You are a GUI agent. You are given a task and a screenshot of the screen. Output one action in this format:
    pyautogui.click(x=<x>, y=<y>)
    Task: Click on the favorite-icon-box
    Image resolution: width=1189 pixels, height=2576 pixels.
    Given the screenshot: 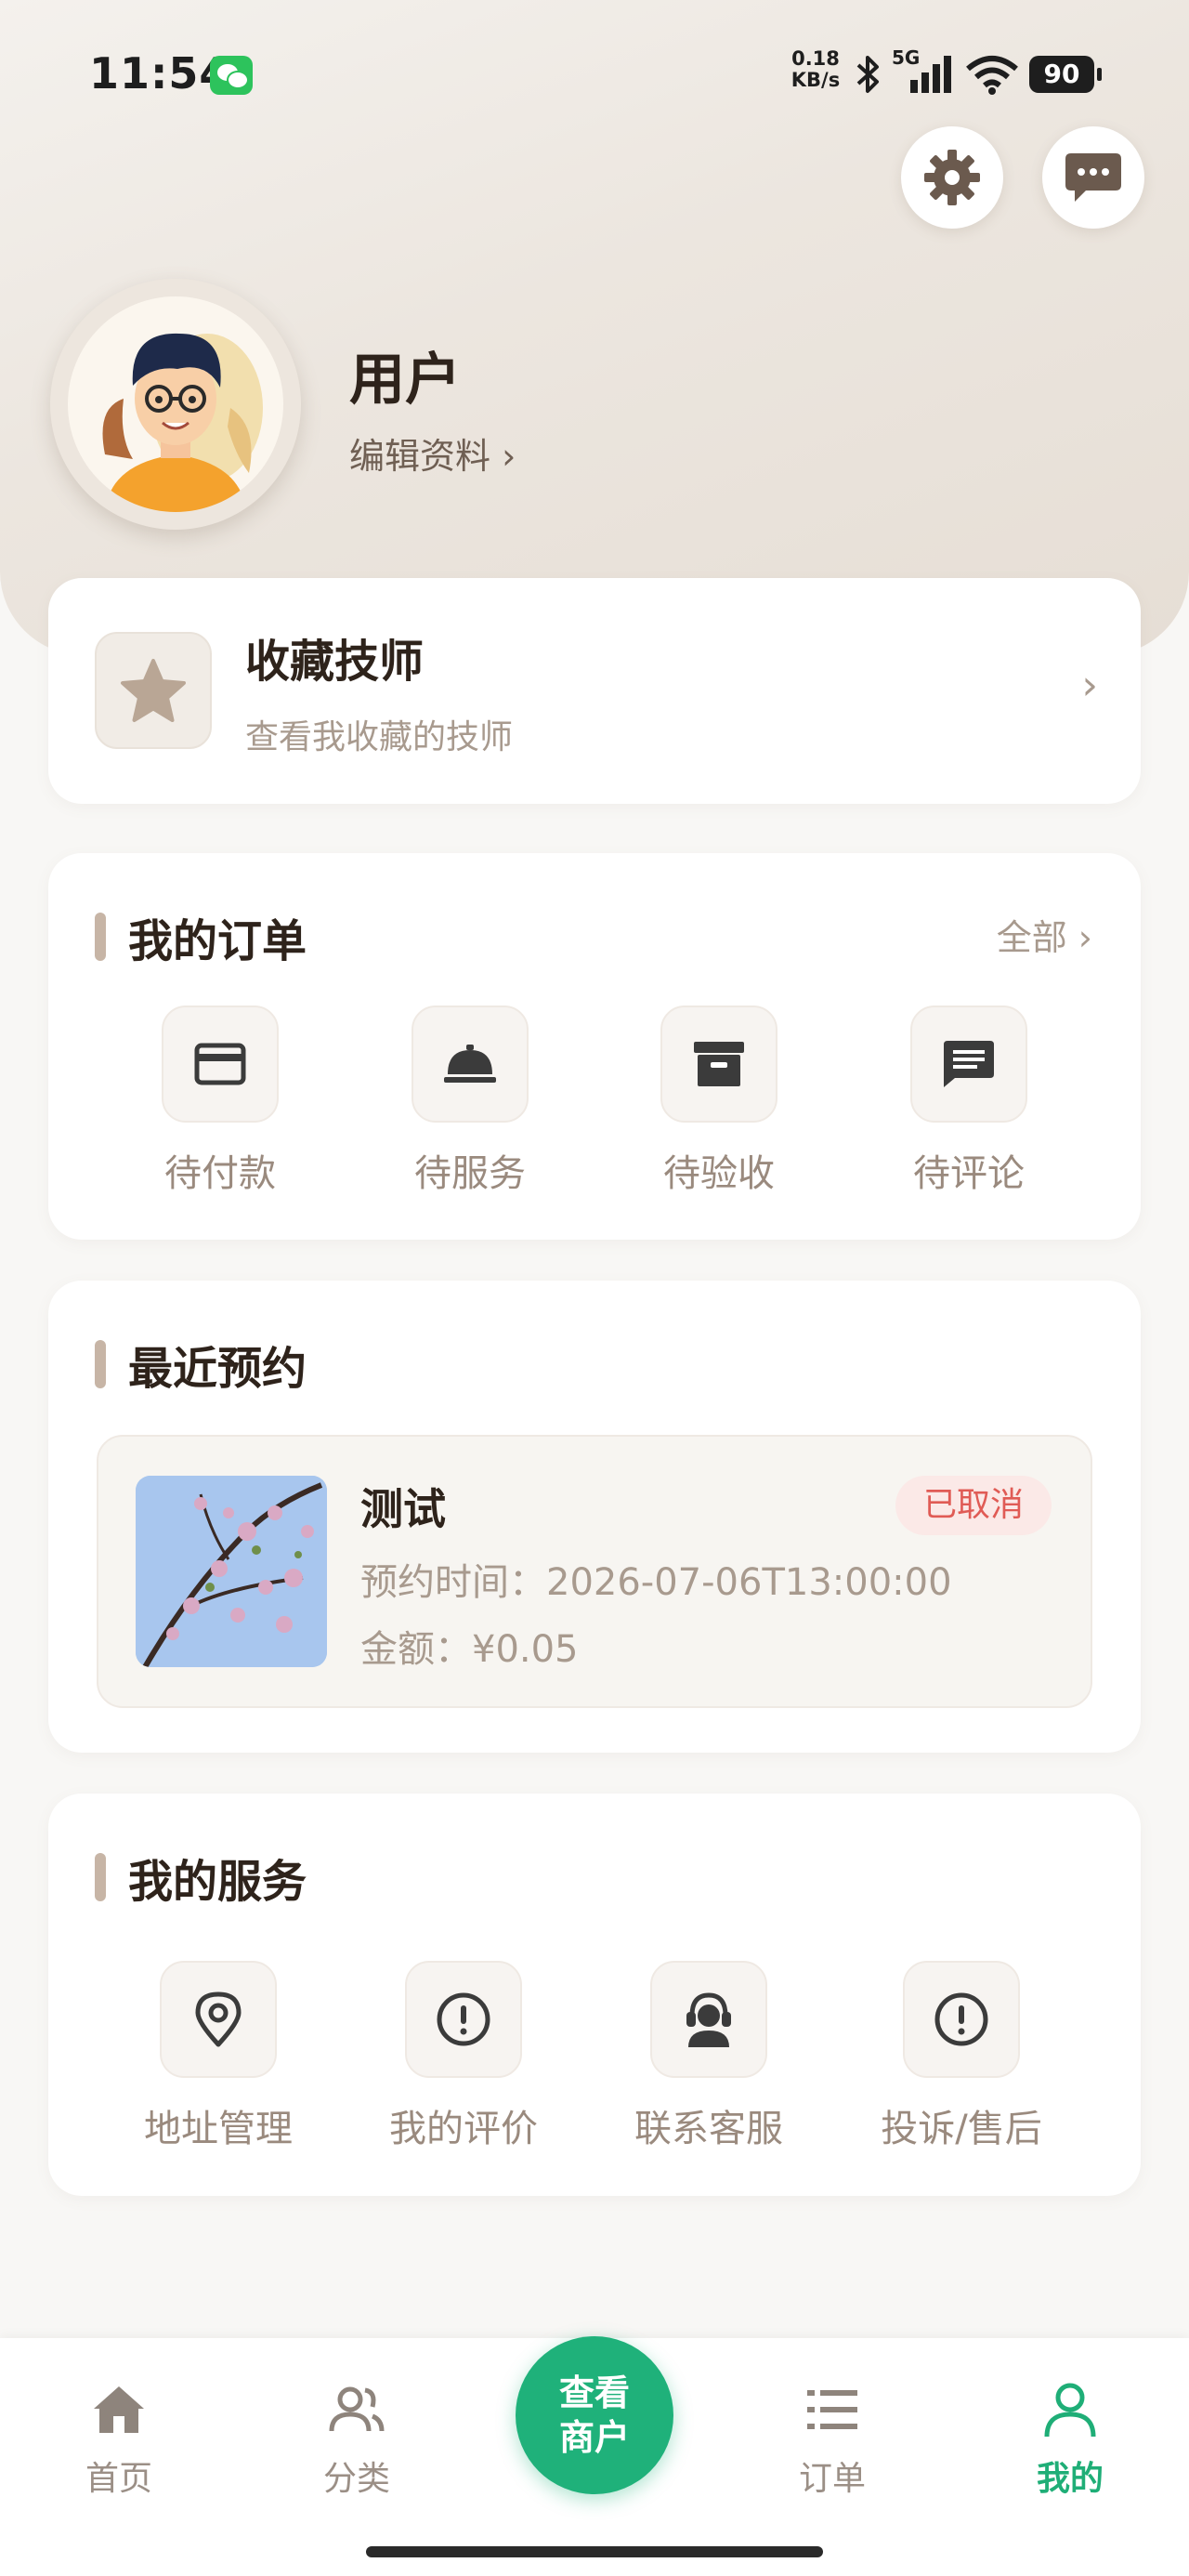 What is the action you would take?
    pyautogui.click(x=154, y=690)
    